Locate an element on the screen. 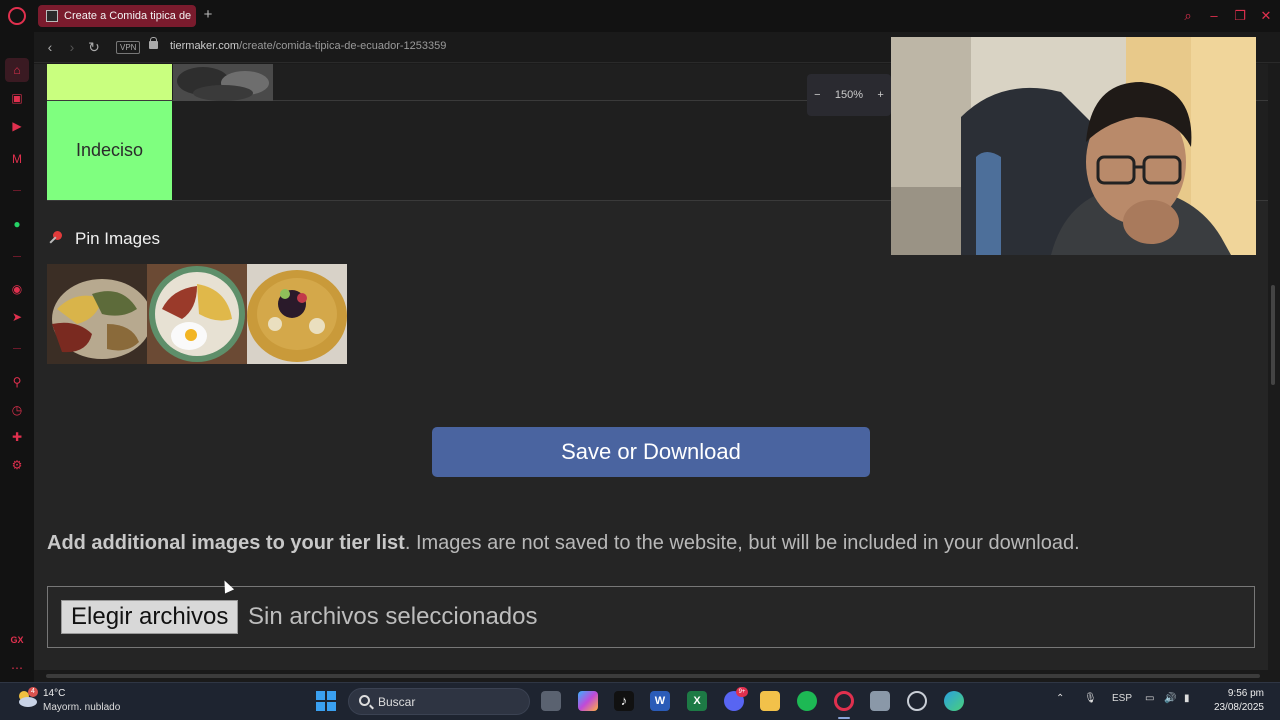  taskbar-search-box: Buscar is located at coordinates (439, 701).